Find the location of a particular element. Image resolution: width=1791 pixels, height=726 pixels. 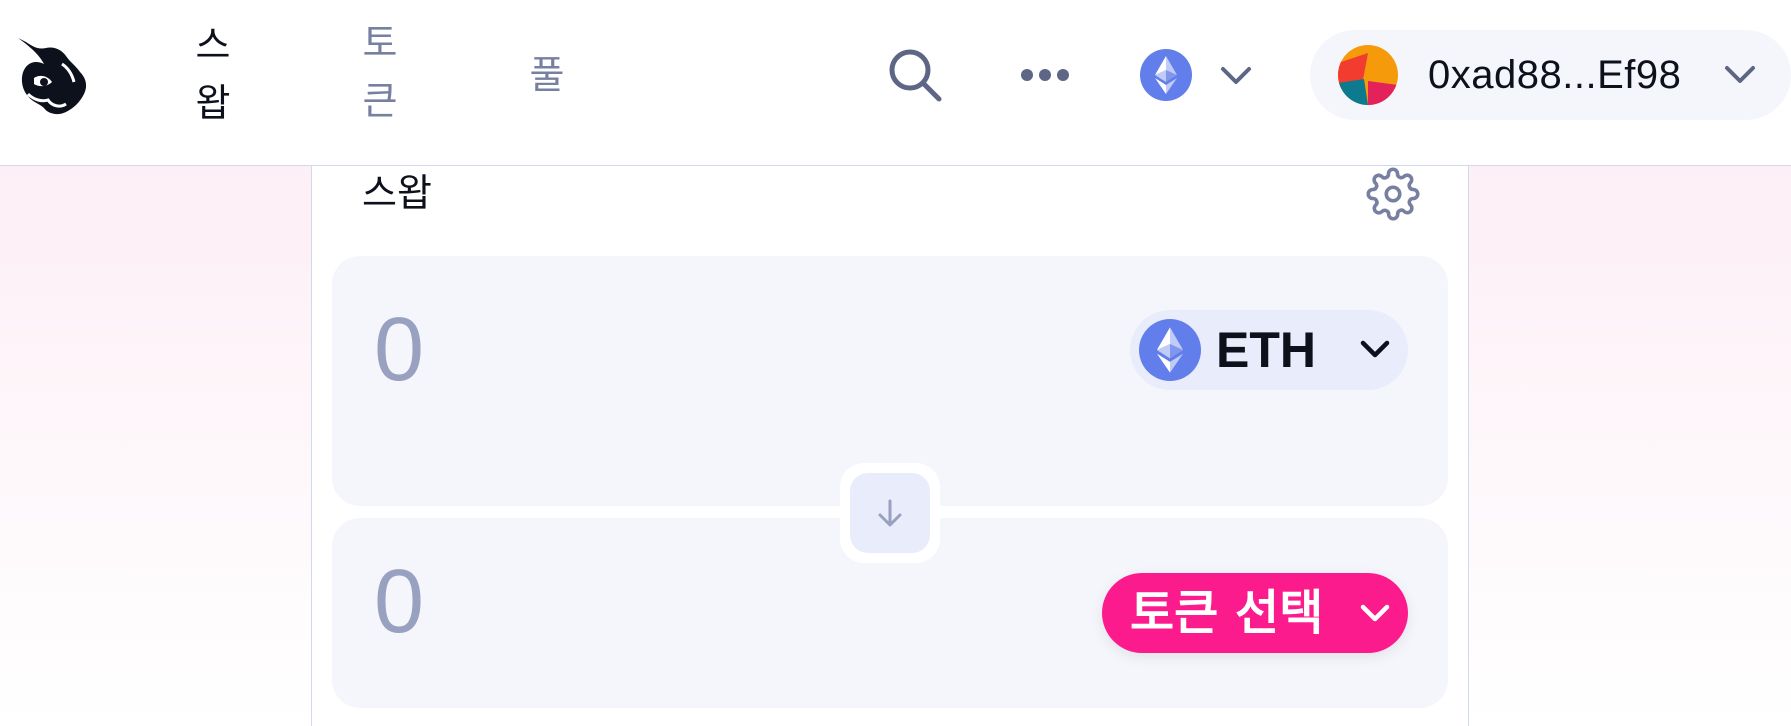

avatar is located at coordinates (1368, 75).